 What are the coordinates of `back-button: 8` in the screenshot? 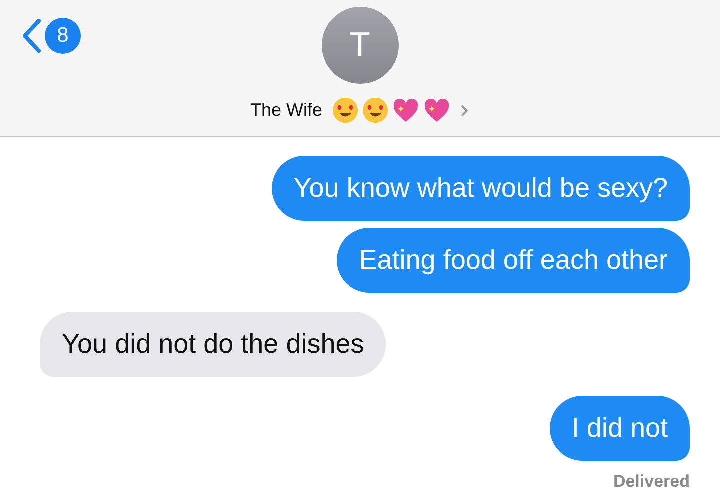 It's located at (51, 36).